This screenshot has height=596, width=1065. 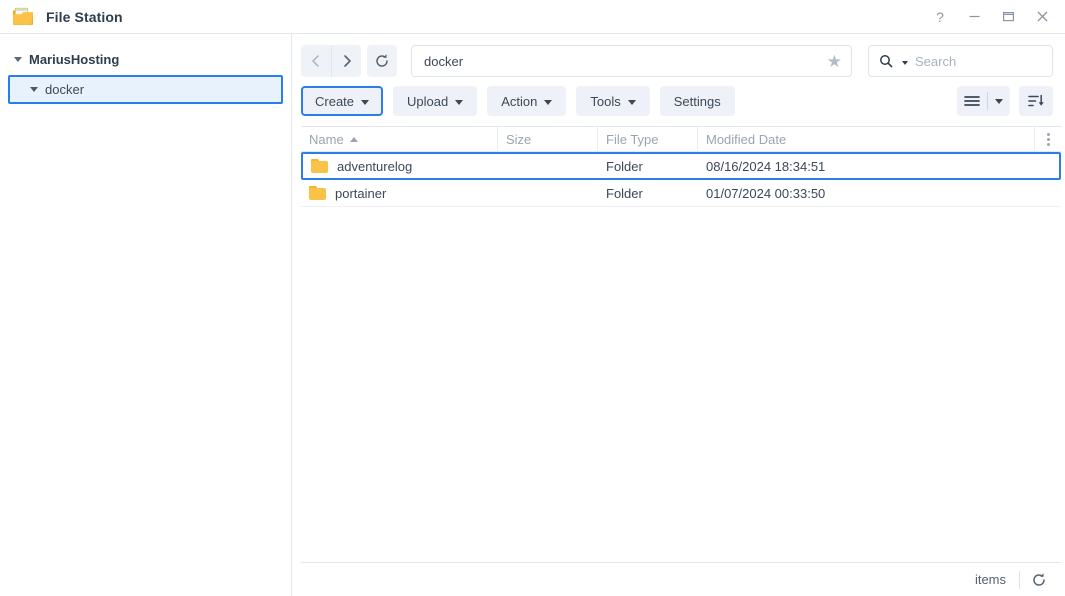 I want to click on minimize-icon, so click(x=974, y=16).